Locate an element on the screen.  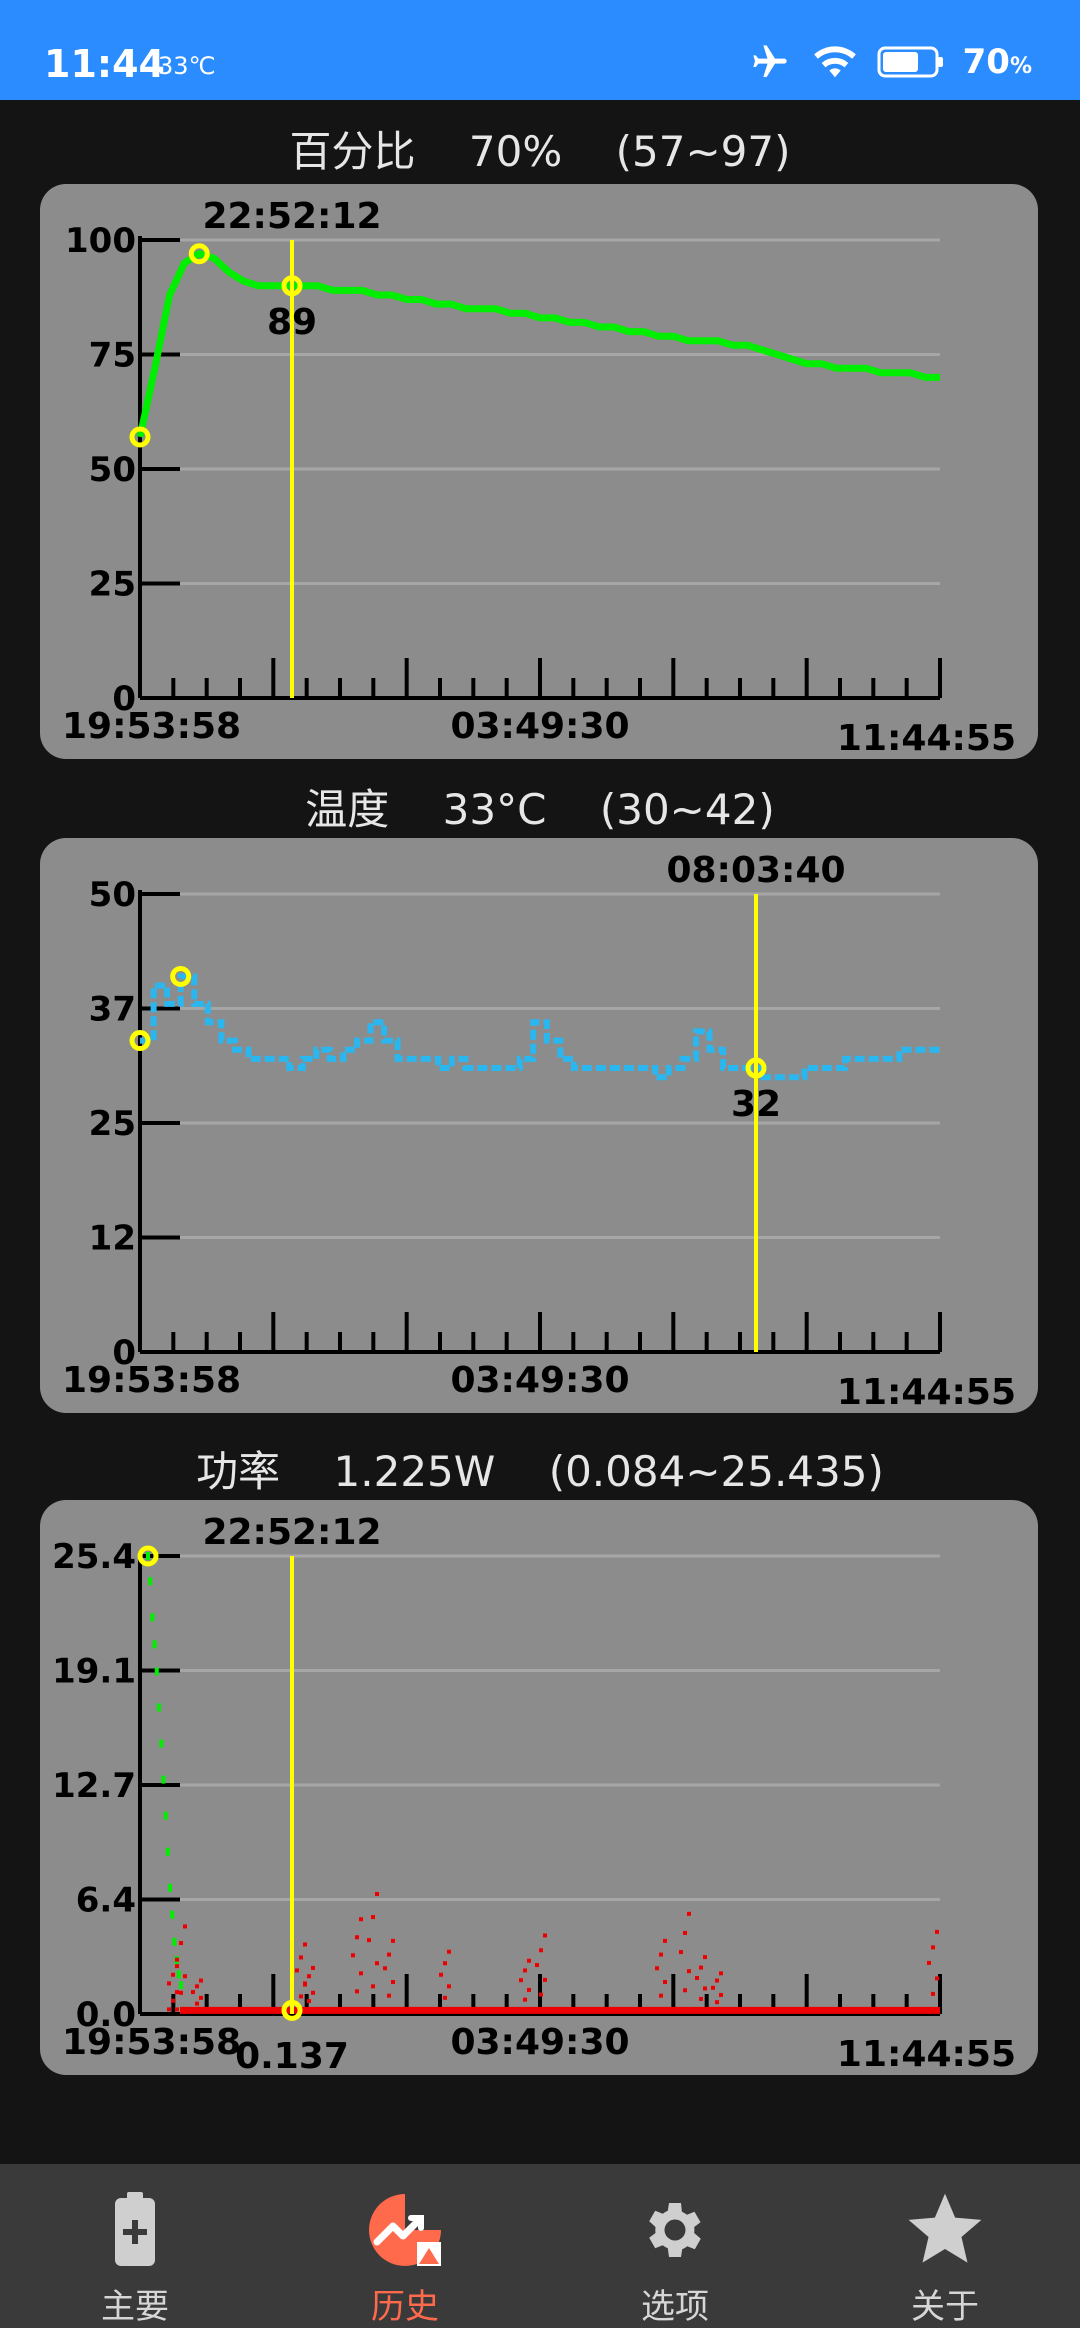
y-tick-label: 25.4 is located at coordinates (94, 1557).